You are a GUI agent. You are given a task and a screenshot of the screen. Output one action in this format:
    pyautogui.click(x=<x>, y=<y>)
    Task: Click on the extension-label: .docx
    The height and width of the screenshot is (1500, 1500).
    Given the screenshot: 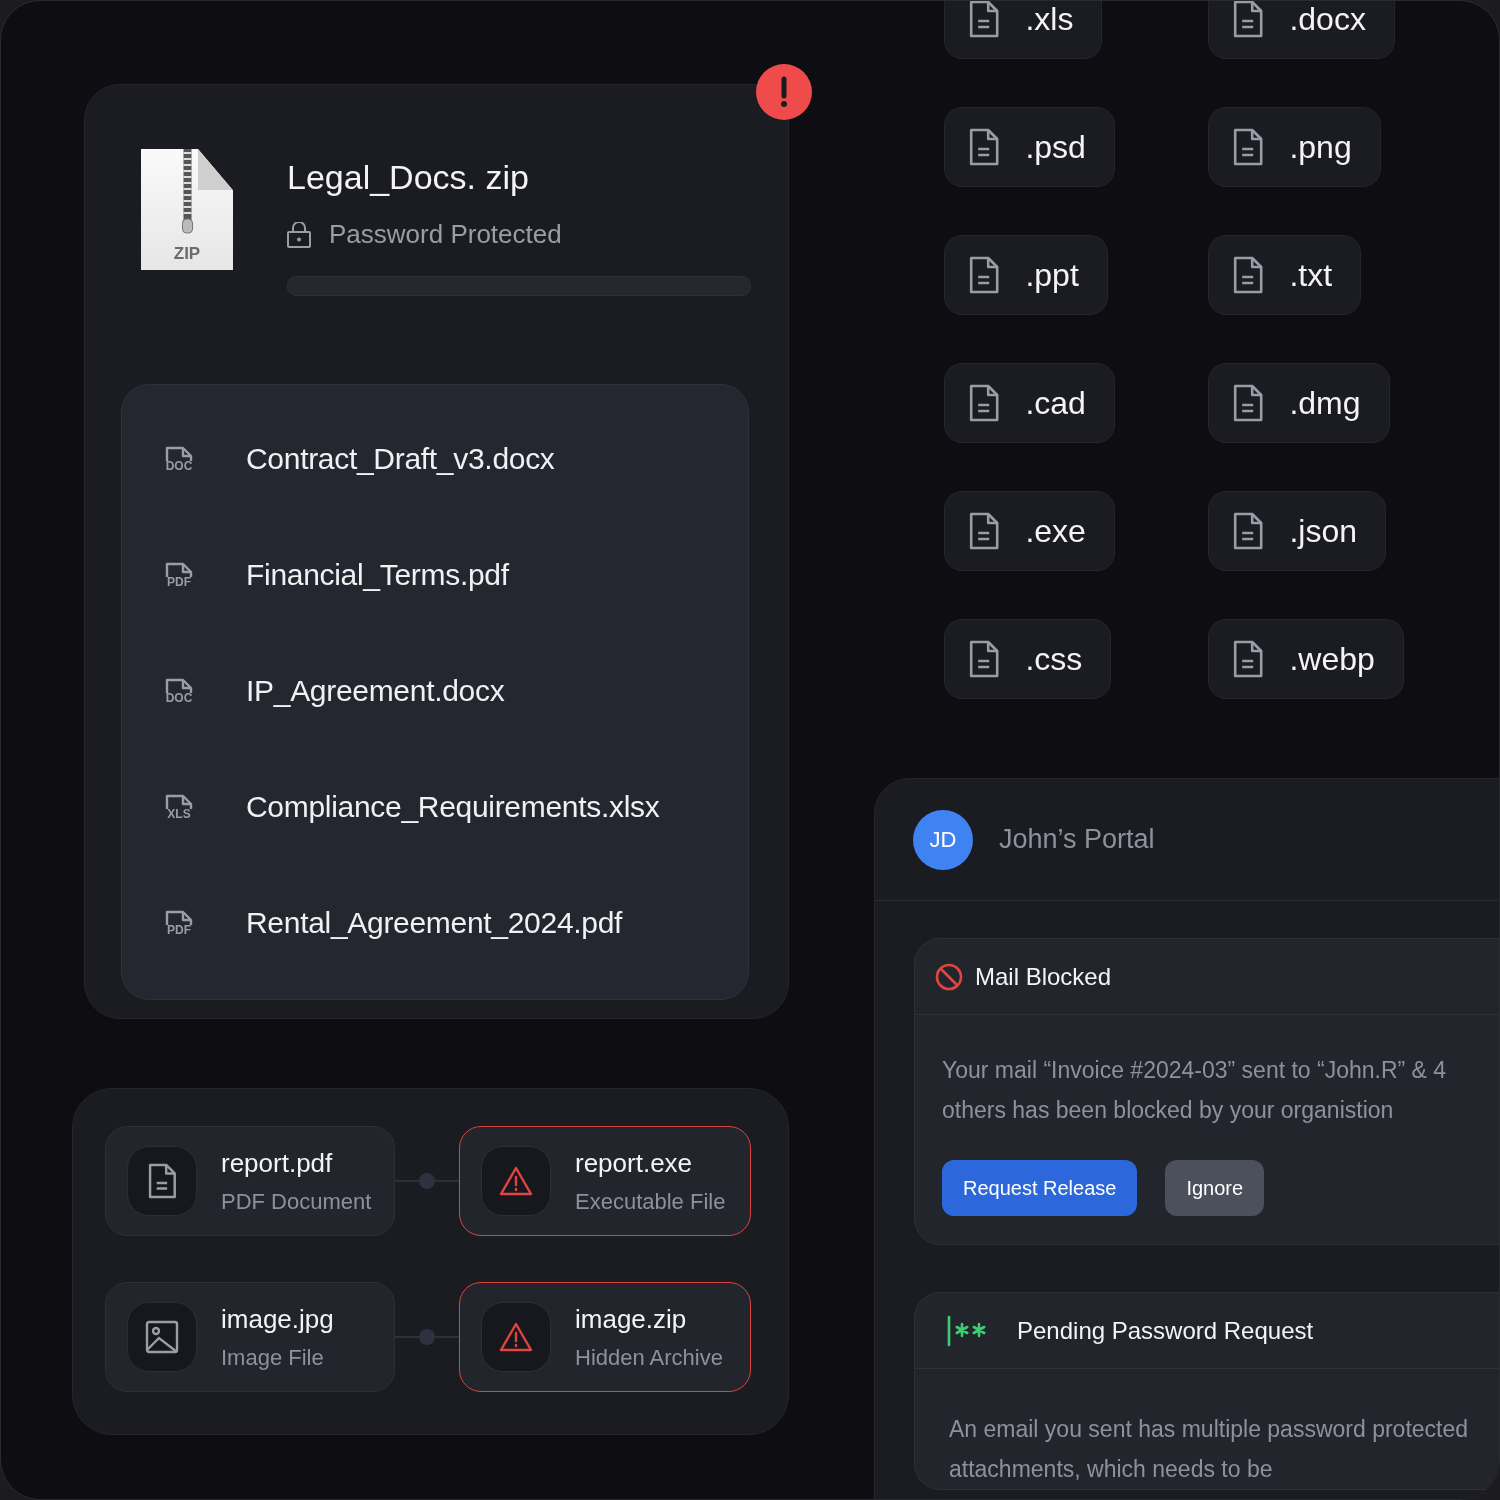 What is the action you would take?
    pyautogui.click(x=1327, y=19)
    